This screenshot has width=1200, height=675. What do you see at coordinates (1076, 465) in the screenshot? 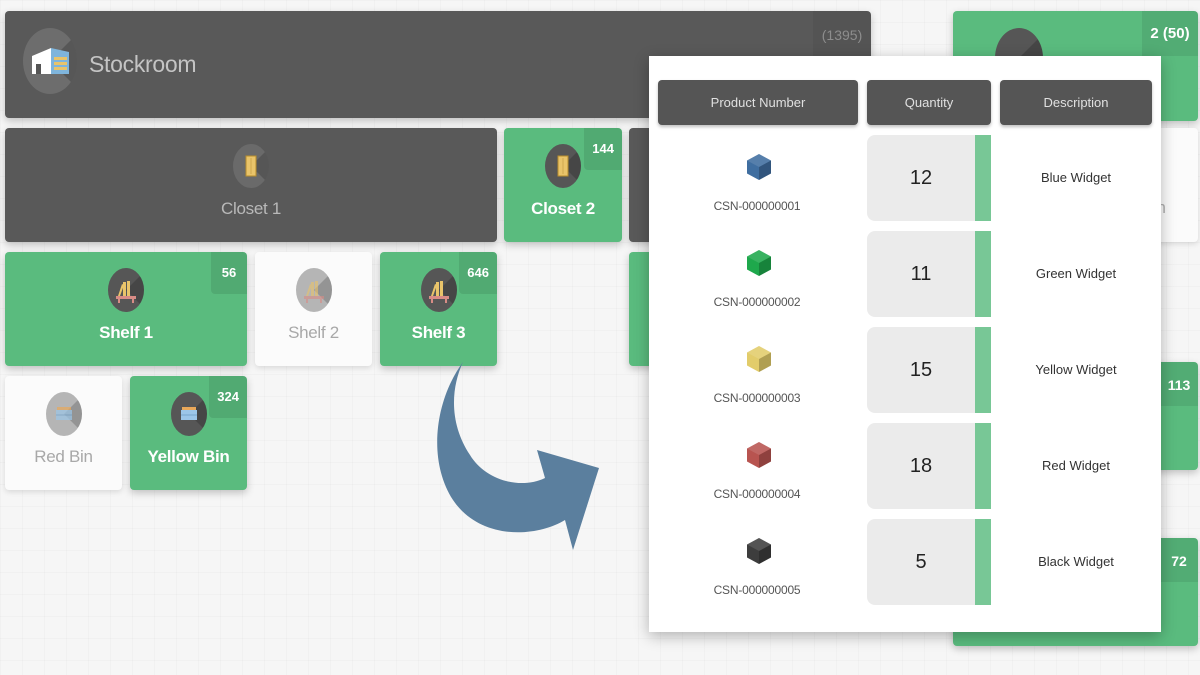
I see `description: Red Widget` at bounding box center [1076, 465].